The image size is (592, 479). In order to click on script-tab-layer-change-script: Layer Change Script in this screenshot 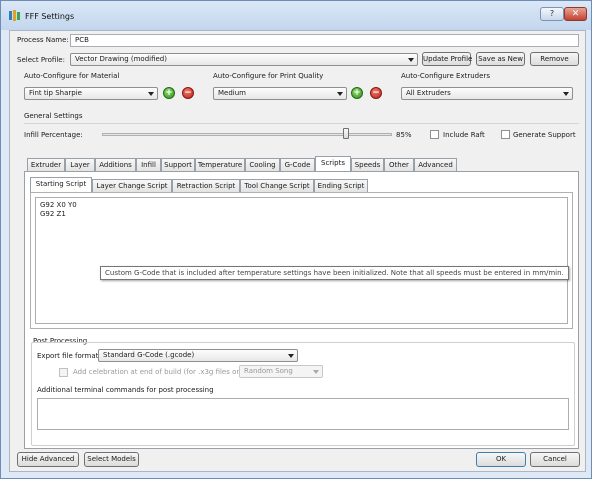, I will do `click(132, 185)`.